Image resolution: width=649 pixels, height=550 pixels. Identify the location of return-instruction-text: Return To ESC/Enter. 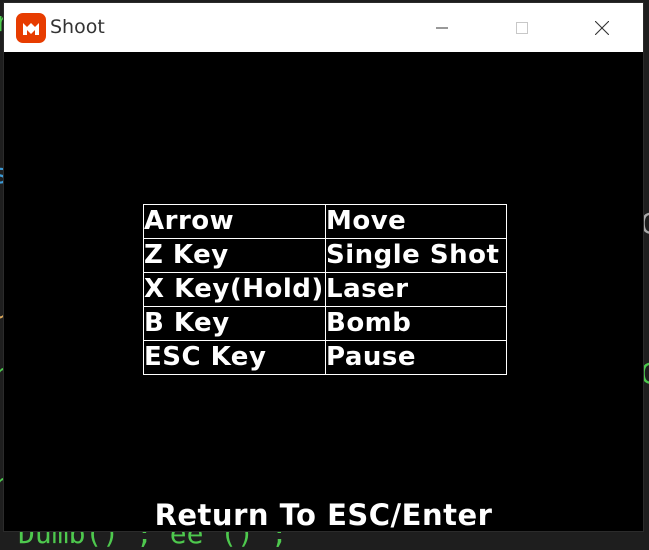
(323, 515).